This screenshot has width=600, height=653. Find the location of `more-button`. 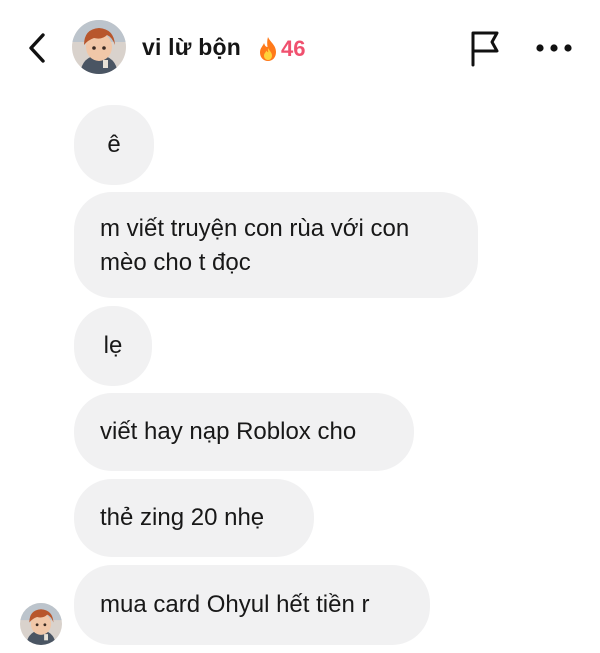

more-button is located at coordinates (554, 48).